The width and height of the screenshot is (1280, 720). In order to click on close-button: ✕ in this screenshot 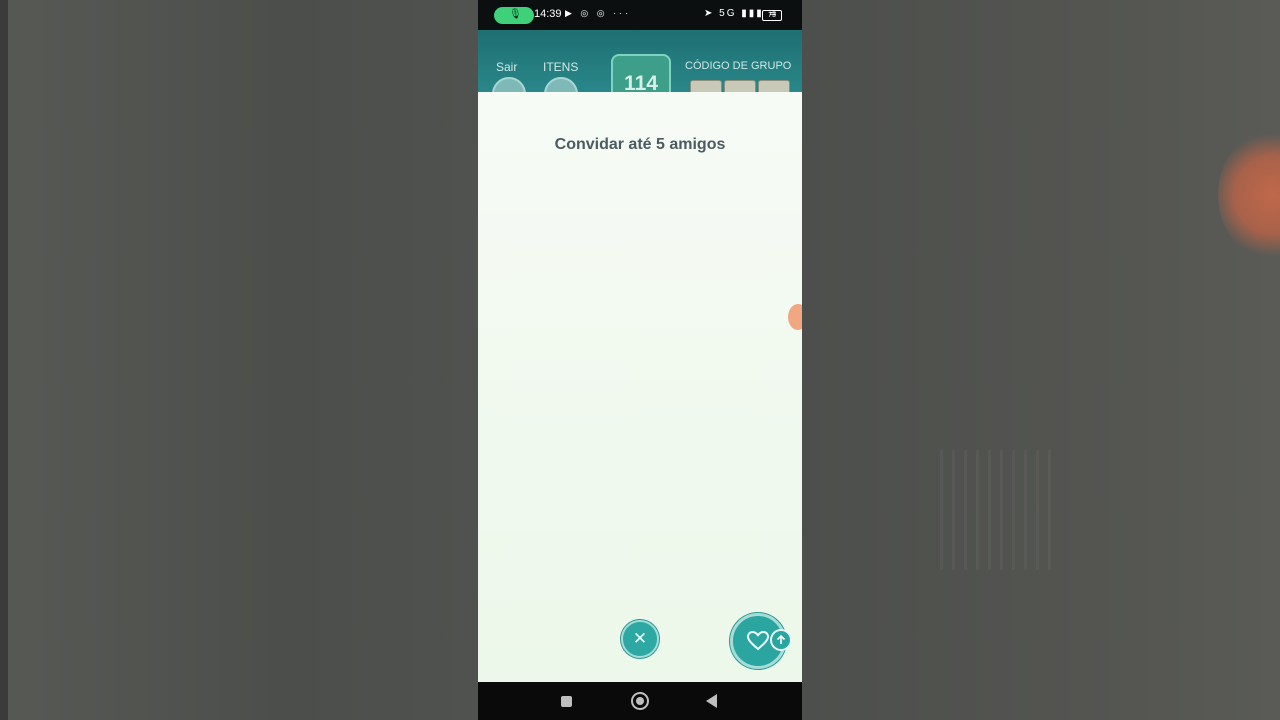, I will do `click(640, 639)`.